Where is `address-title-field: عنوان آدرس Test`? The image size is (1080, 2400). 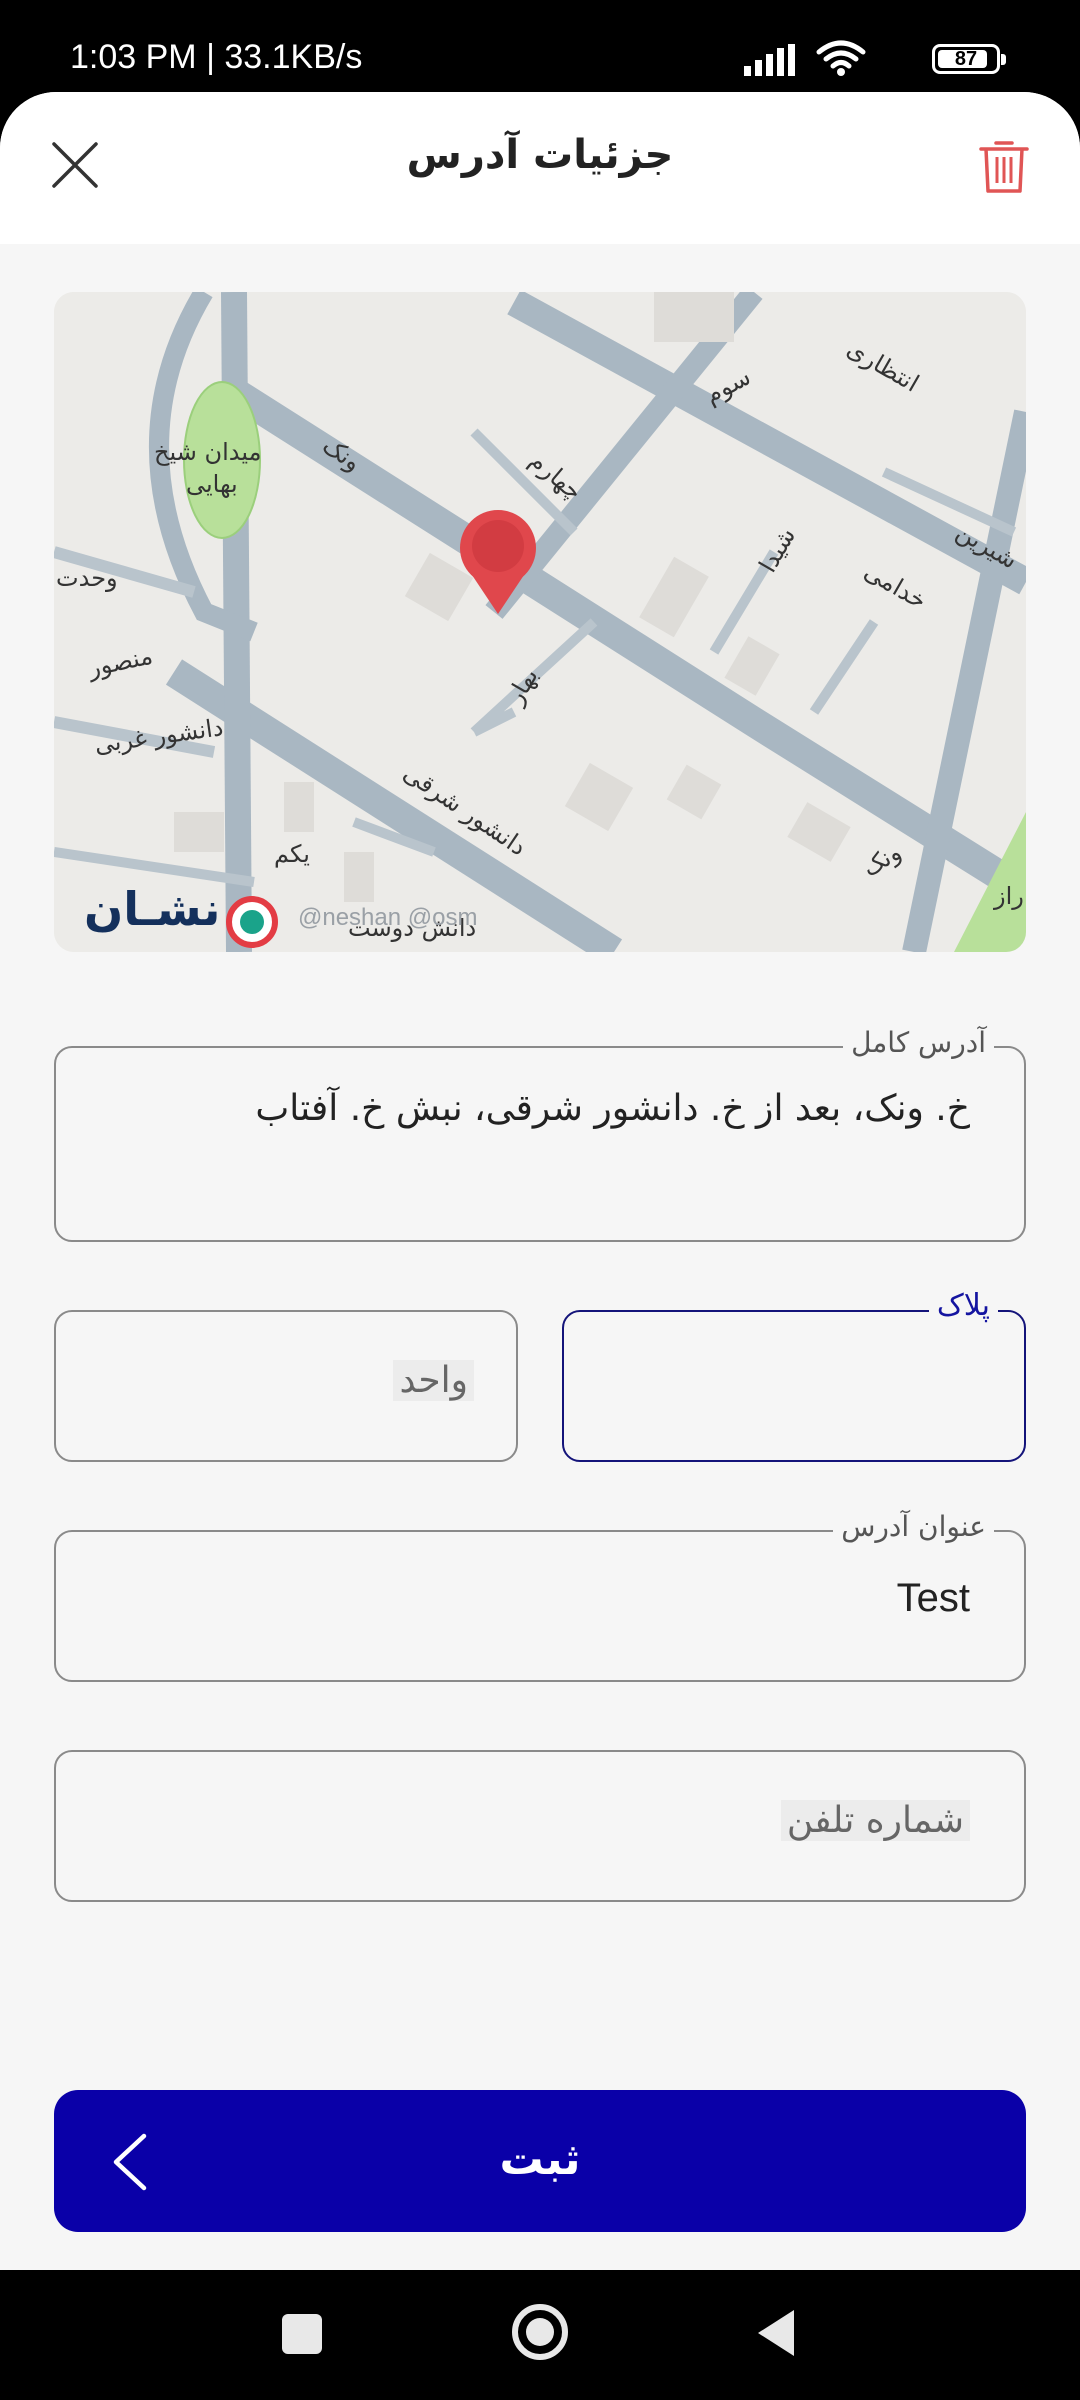
address-title-field: عنوان آدرس Test is located at coordinates (540, 1596).